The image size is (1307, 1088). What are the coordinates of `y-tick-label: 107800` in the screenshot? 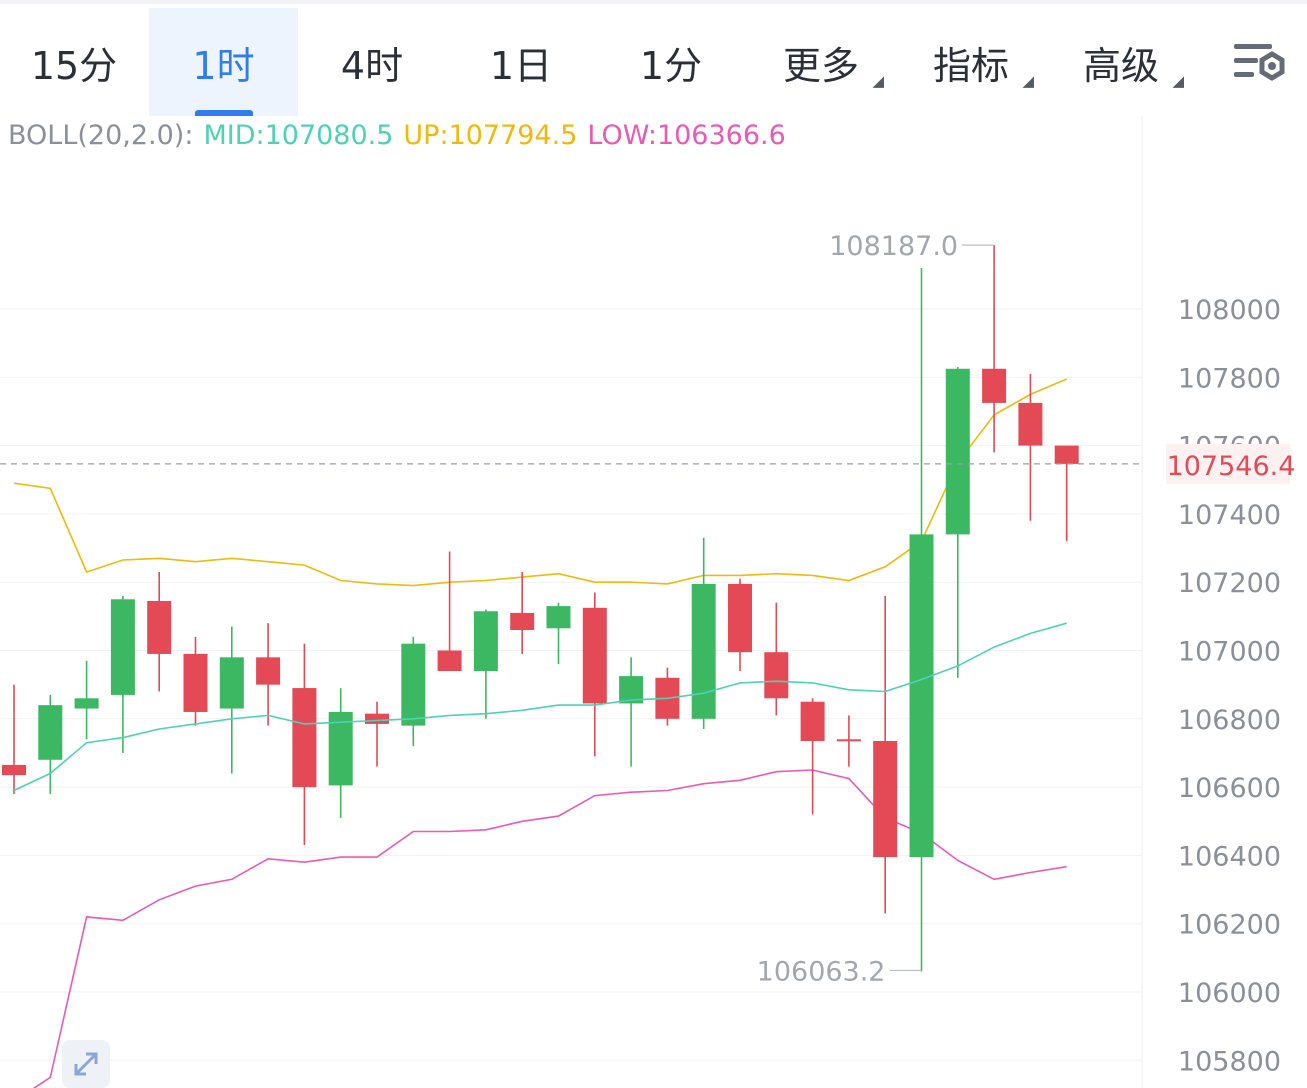 It's located at (1229, 378).